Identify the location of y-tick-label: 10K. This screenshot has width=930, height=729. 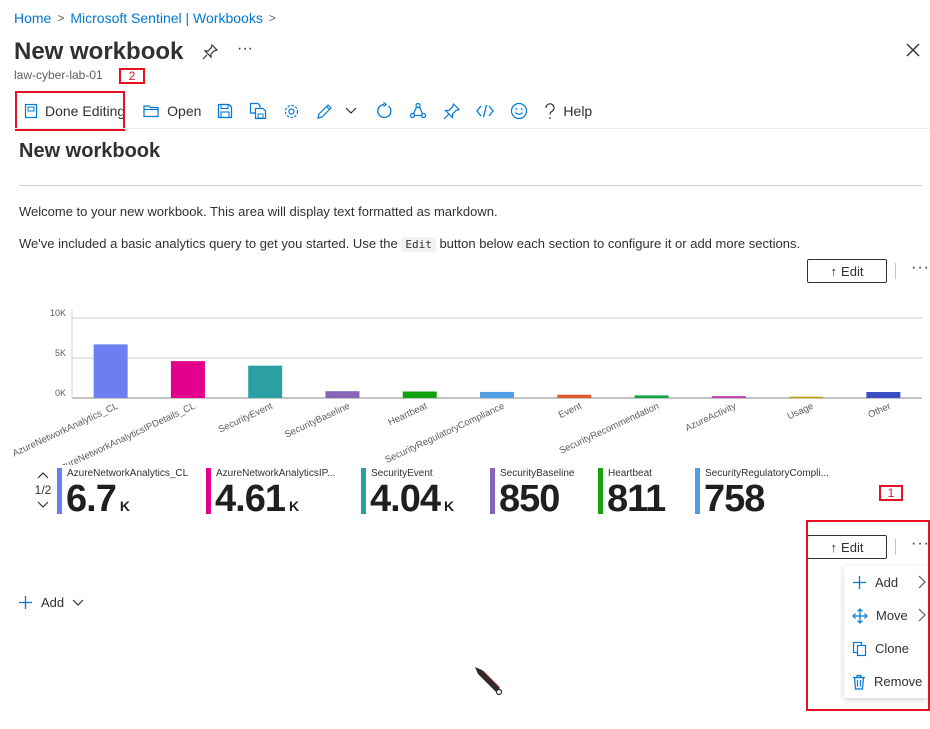
(58, 313).